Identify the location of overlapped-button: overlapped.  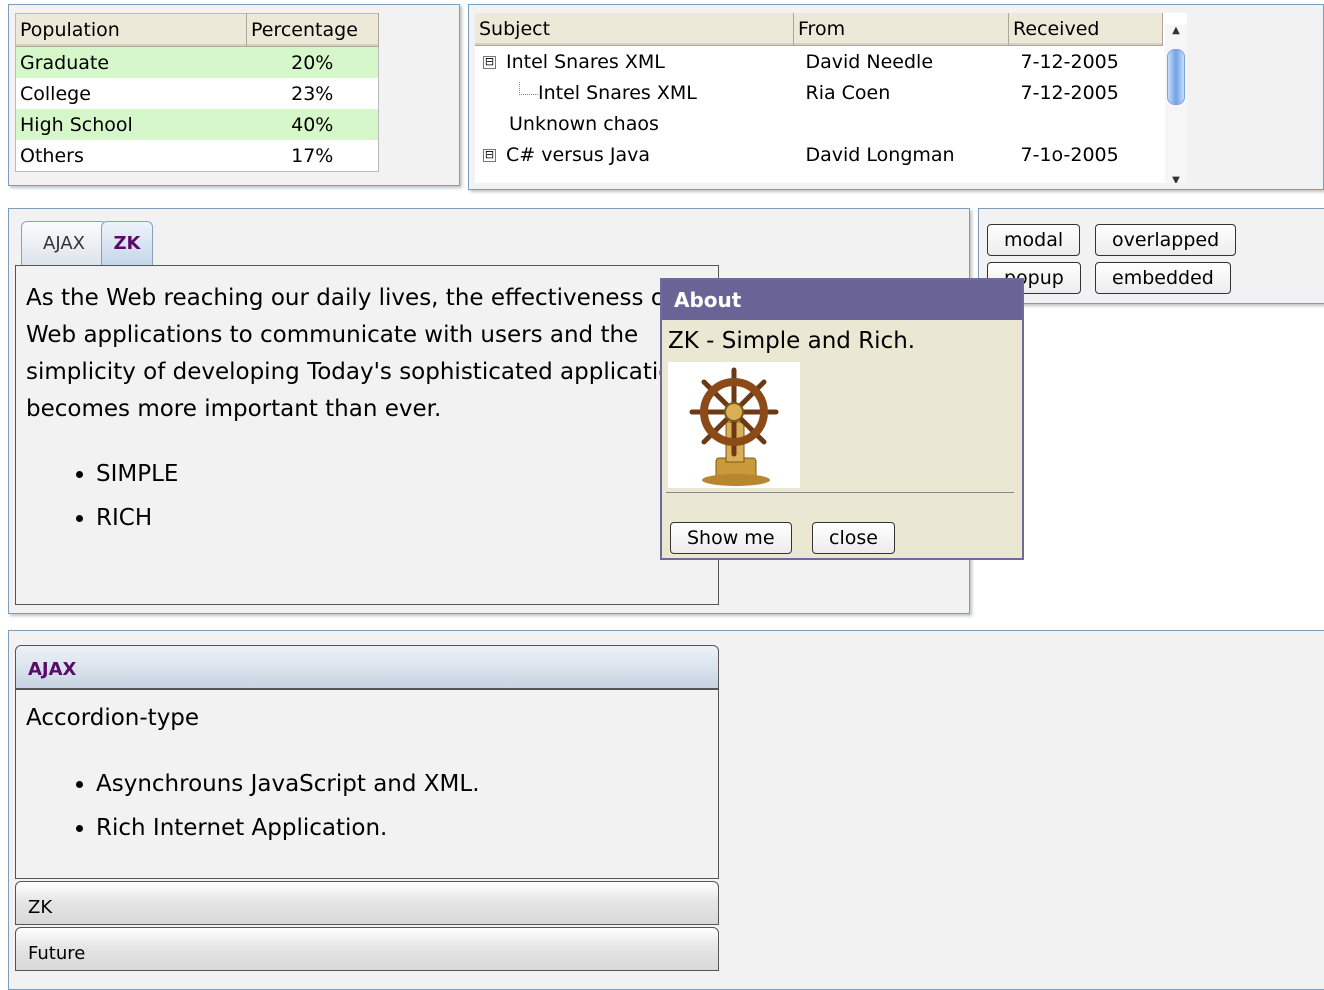
(1166, 240).